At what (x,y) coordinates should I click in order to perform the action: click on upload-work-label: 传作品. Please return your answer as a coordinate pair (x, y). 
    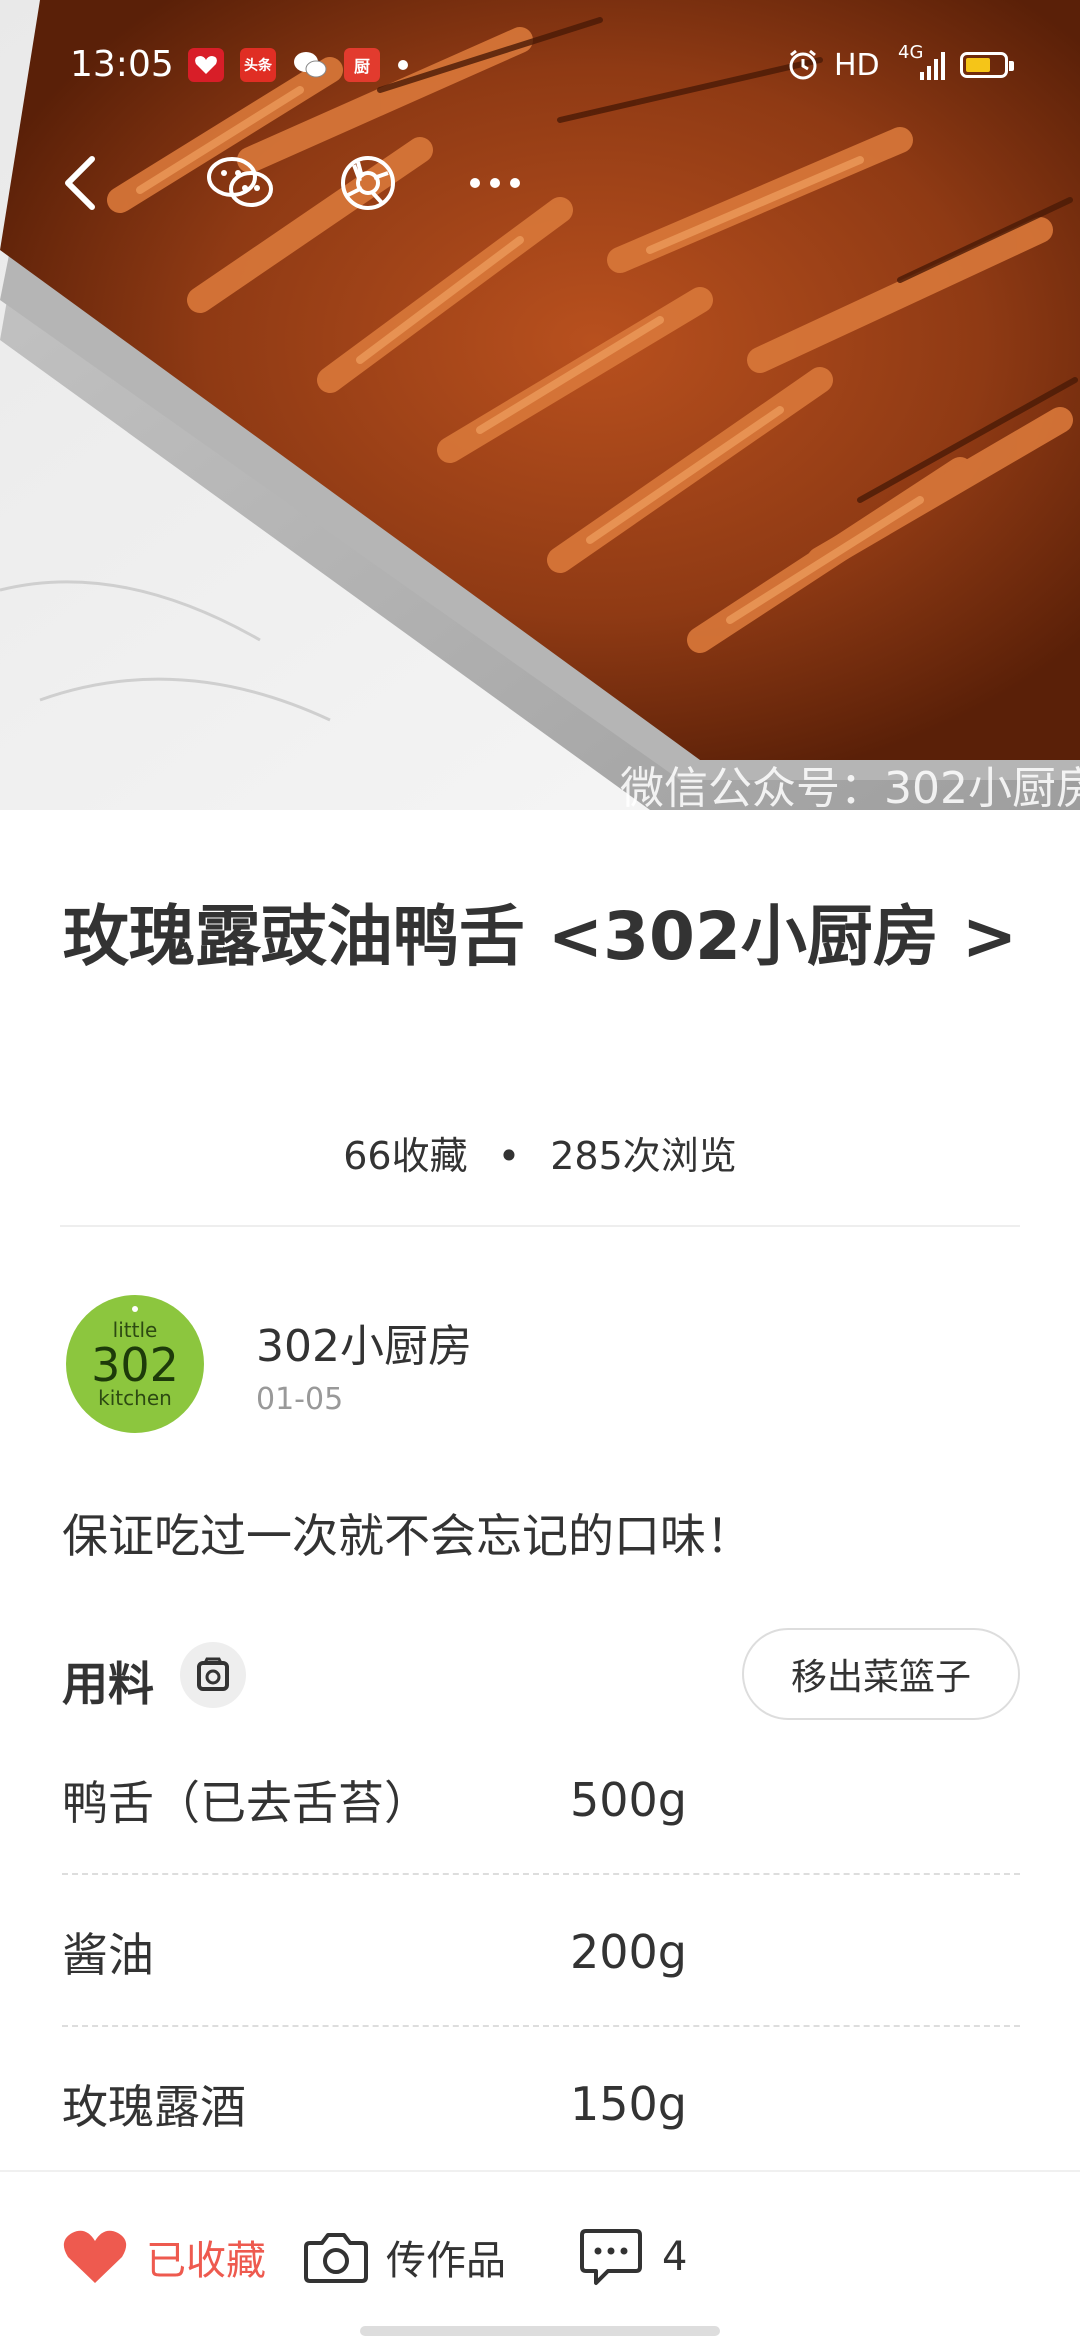
    Looking at the image, I should click on (446, 2261).